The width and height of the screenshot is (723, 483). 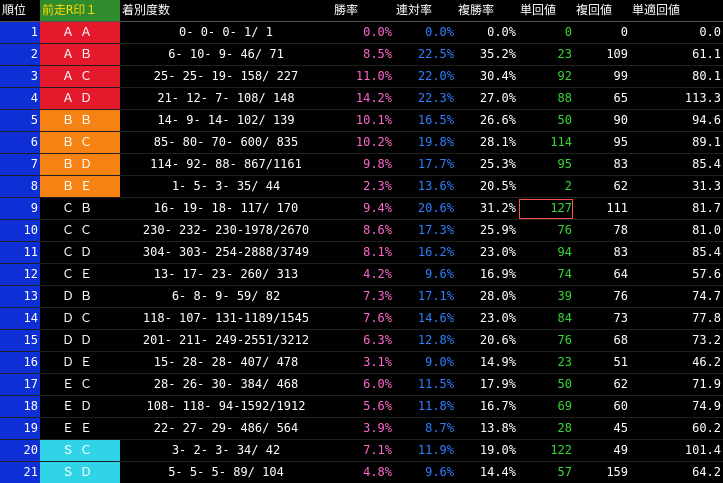 I want to click on place3-rate-cell: 0.0%, so click(x=487, y=33).